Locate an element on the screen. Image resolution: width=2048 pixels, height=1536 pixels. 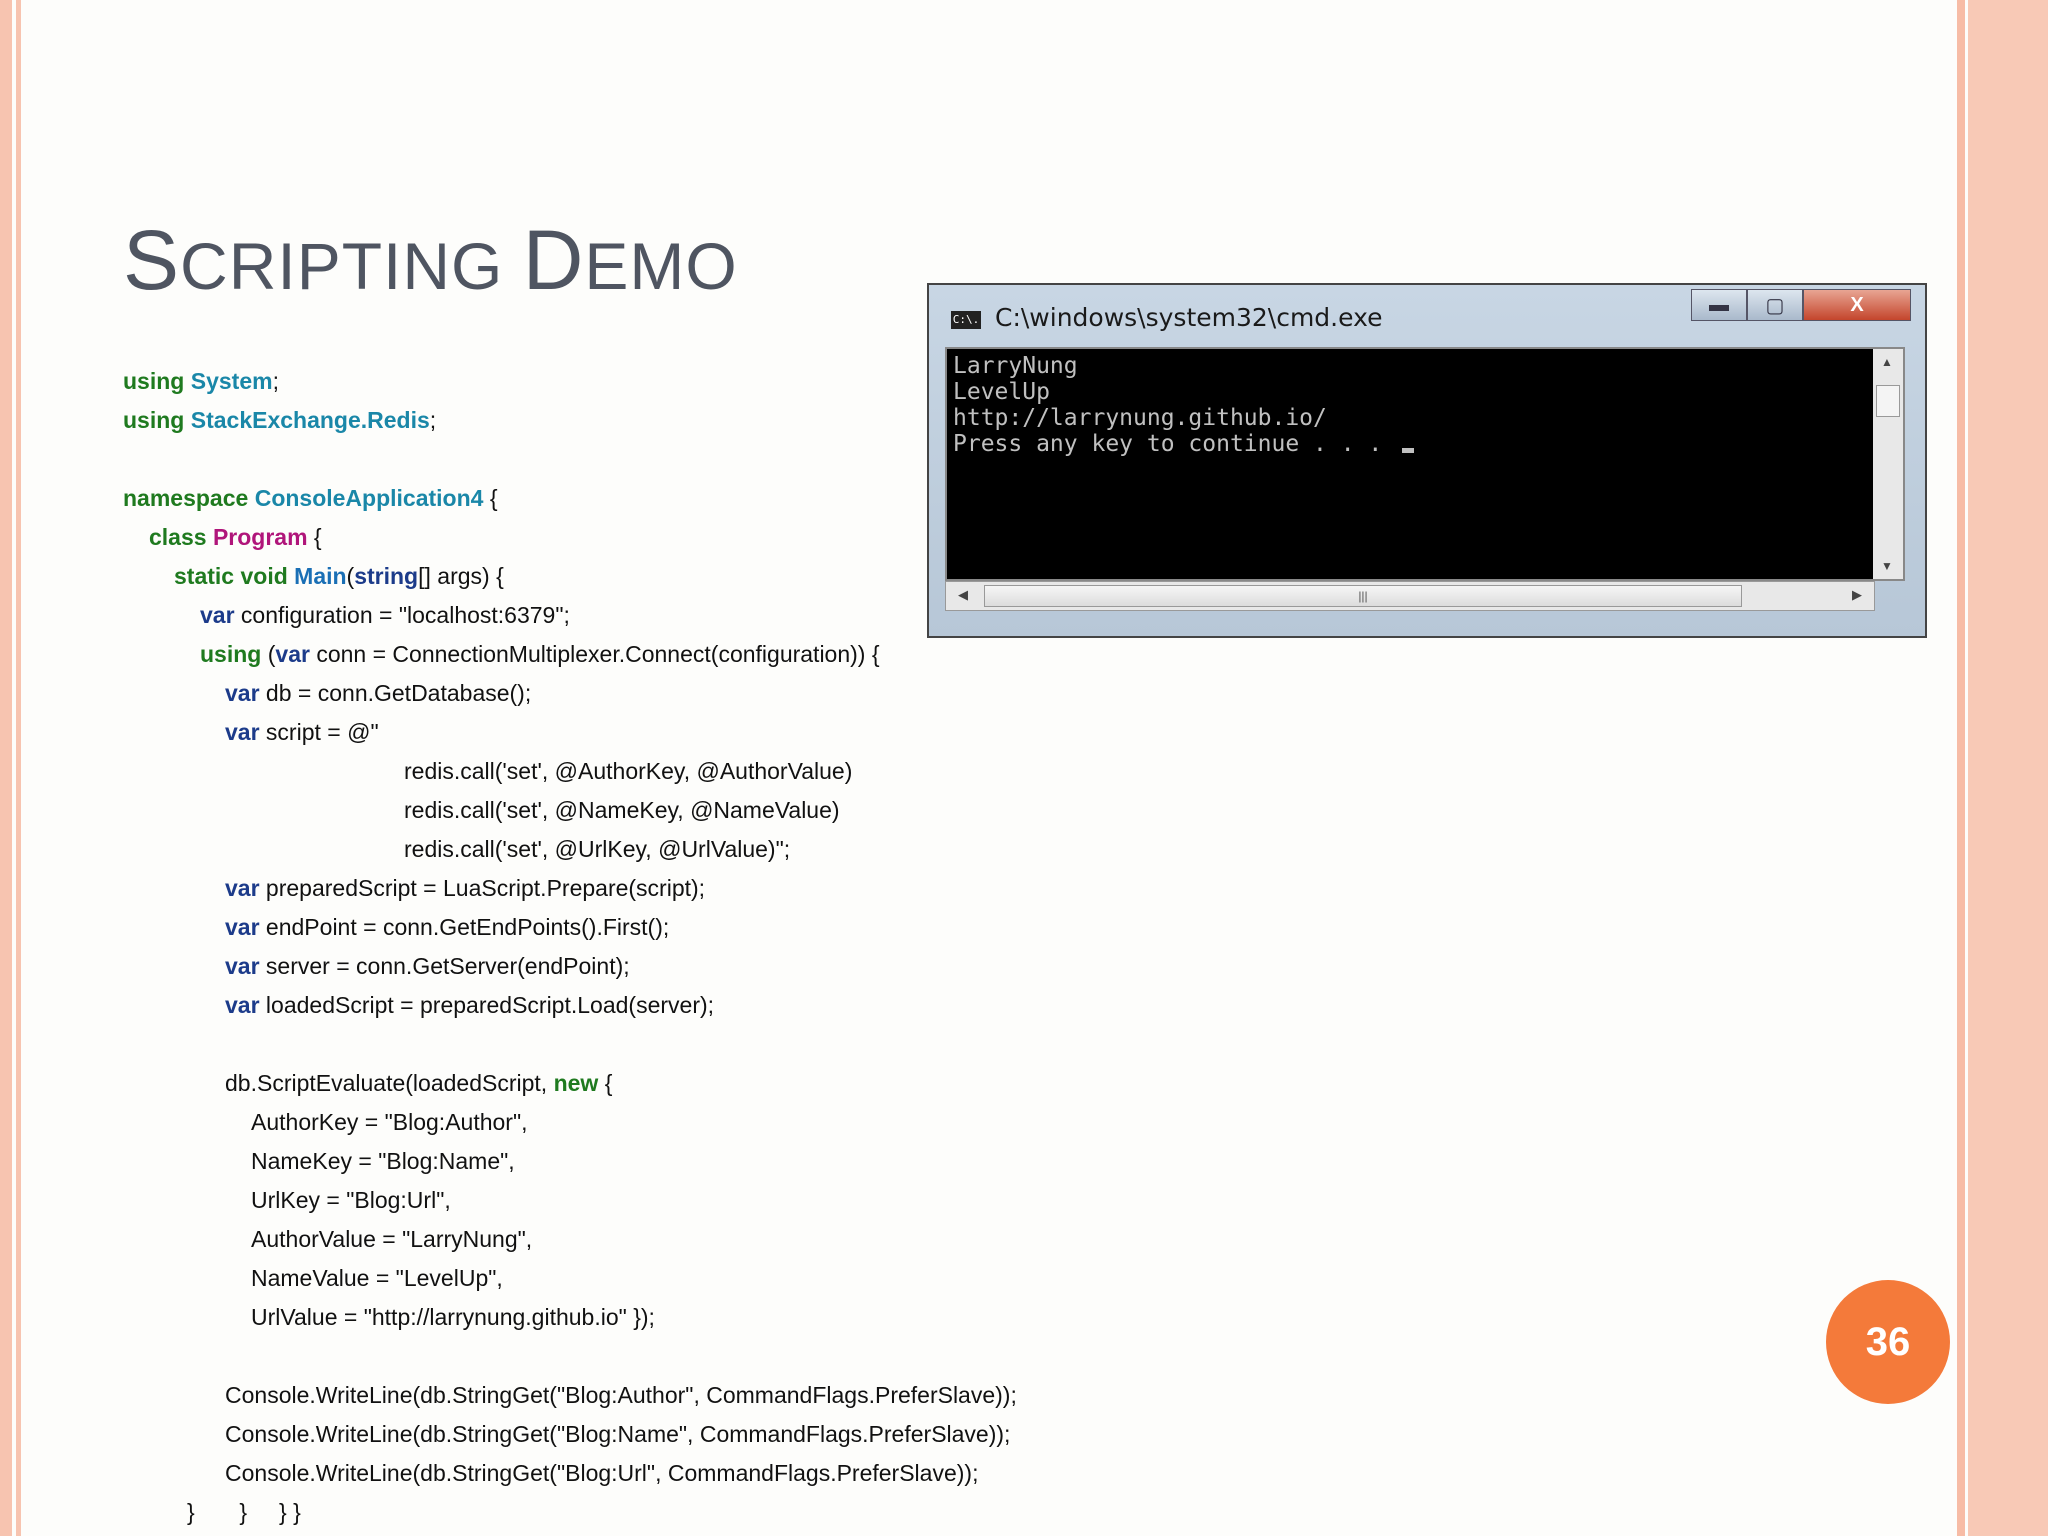
code-line: namespace ConsoleApplication4 { is located at coordinates (310, 498).